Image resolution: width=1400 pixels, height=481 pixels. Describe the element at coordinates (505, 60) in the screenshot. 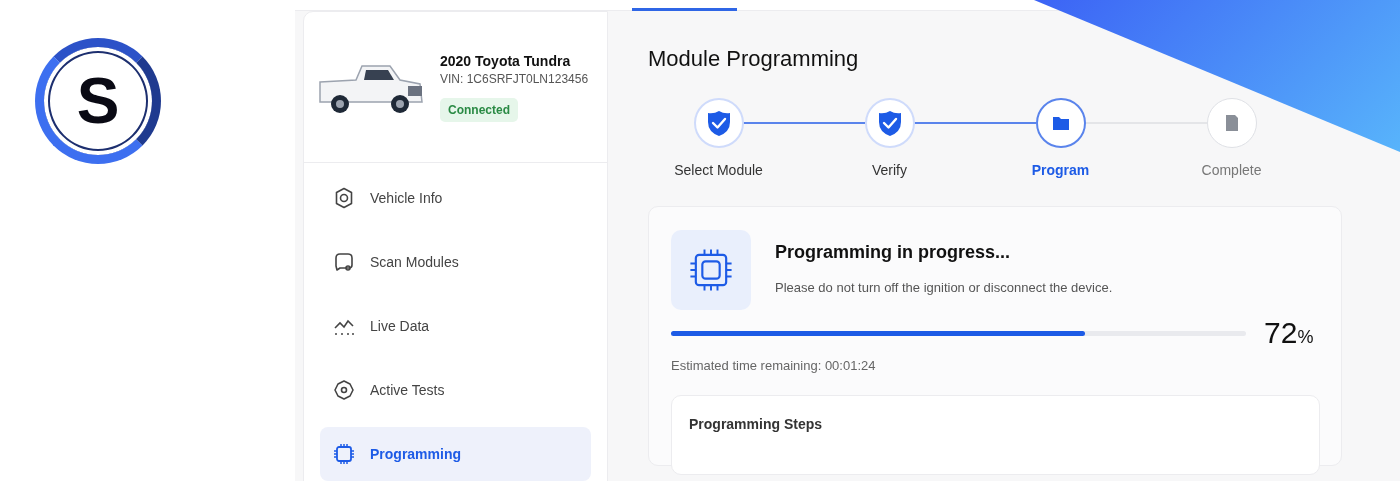

I see `vehicle-name: 2020 Toyota Tundra` at that location.